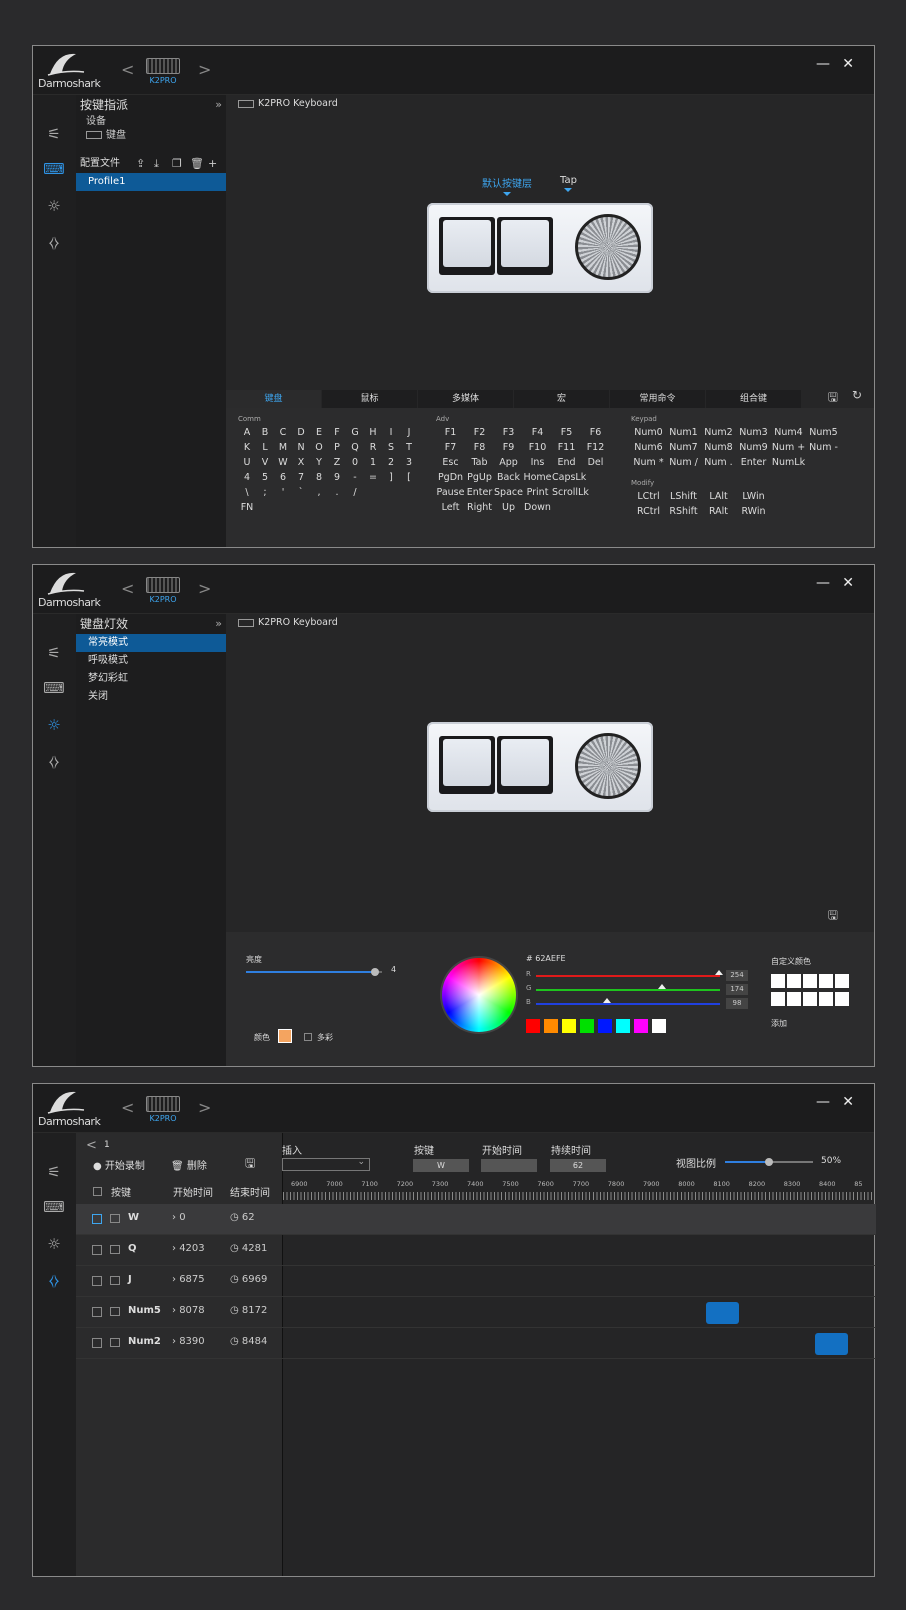  Describe the element at coordinates (566, 462) in the screenshot. I see `key-button: End` at that location.